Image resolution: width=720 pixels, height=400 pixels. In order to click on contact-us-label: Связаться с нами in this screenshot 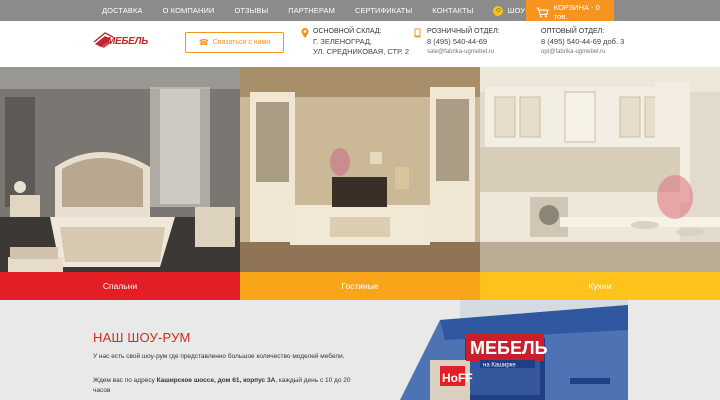, I will do `click(241, 42)`.